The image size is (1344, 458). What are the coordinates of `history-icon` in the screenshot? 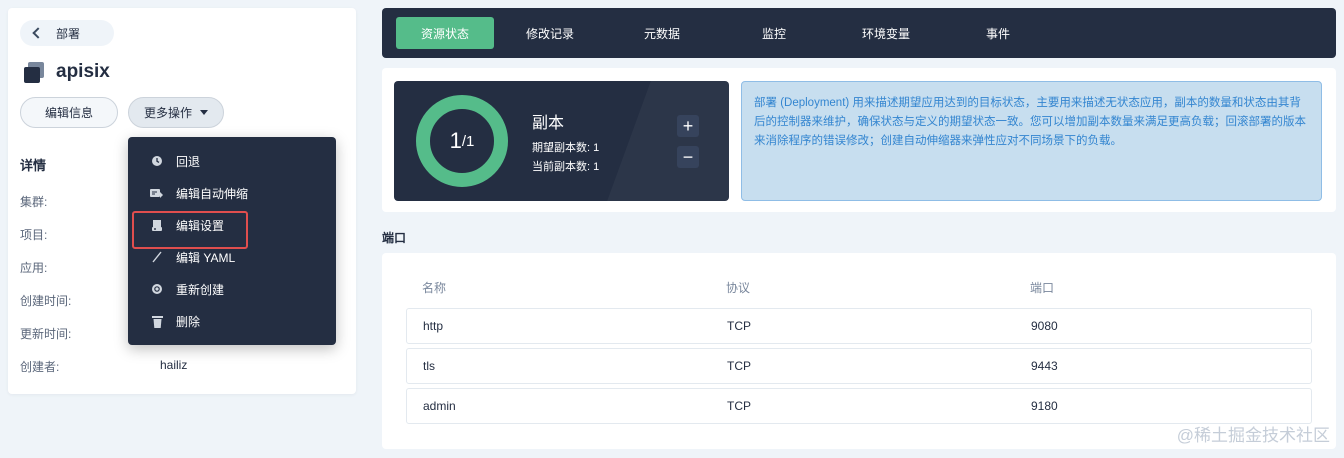 It's located at (157, 161).